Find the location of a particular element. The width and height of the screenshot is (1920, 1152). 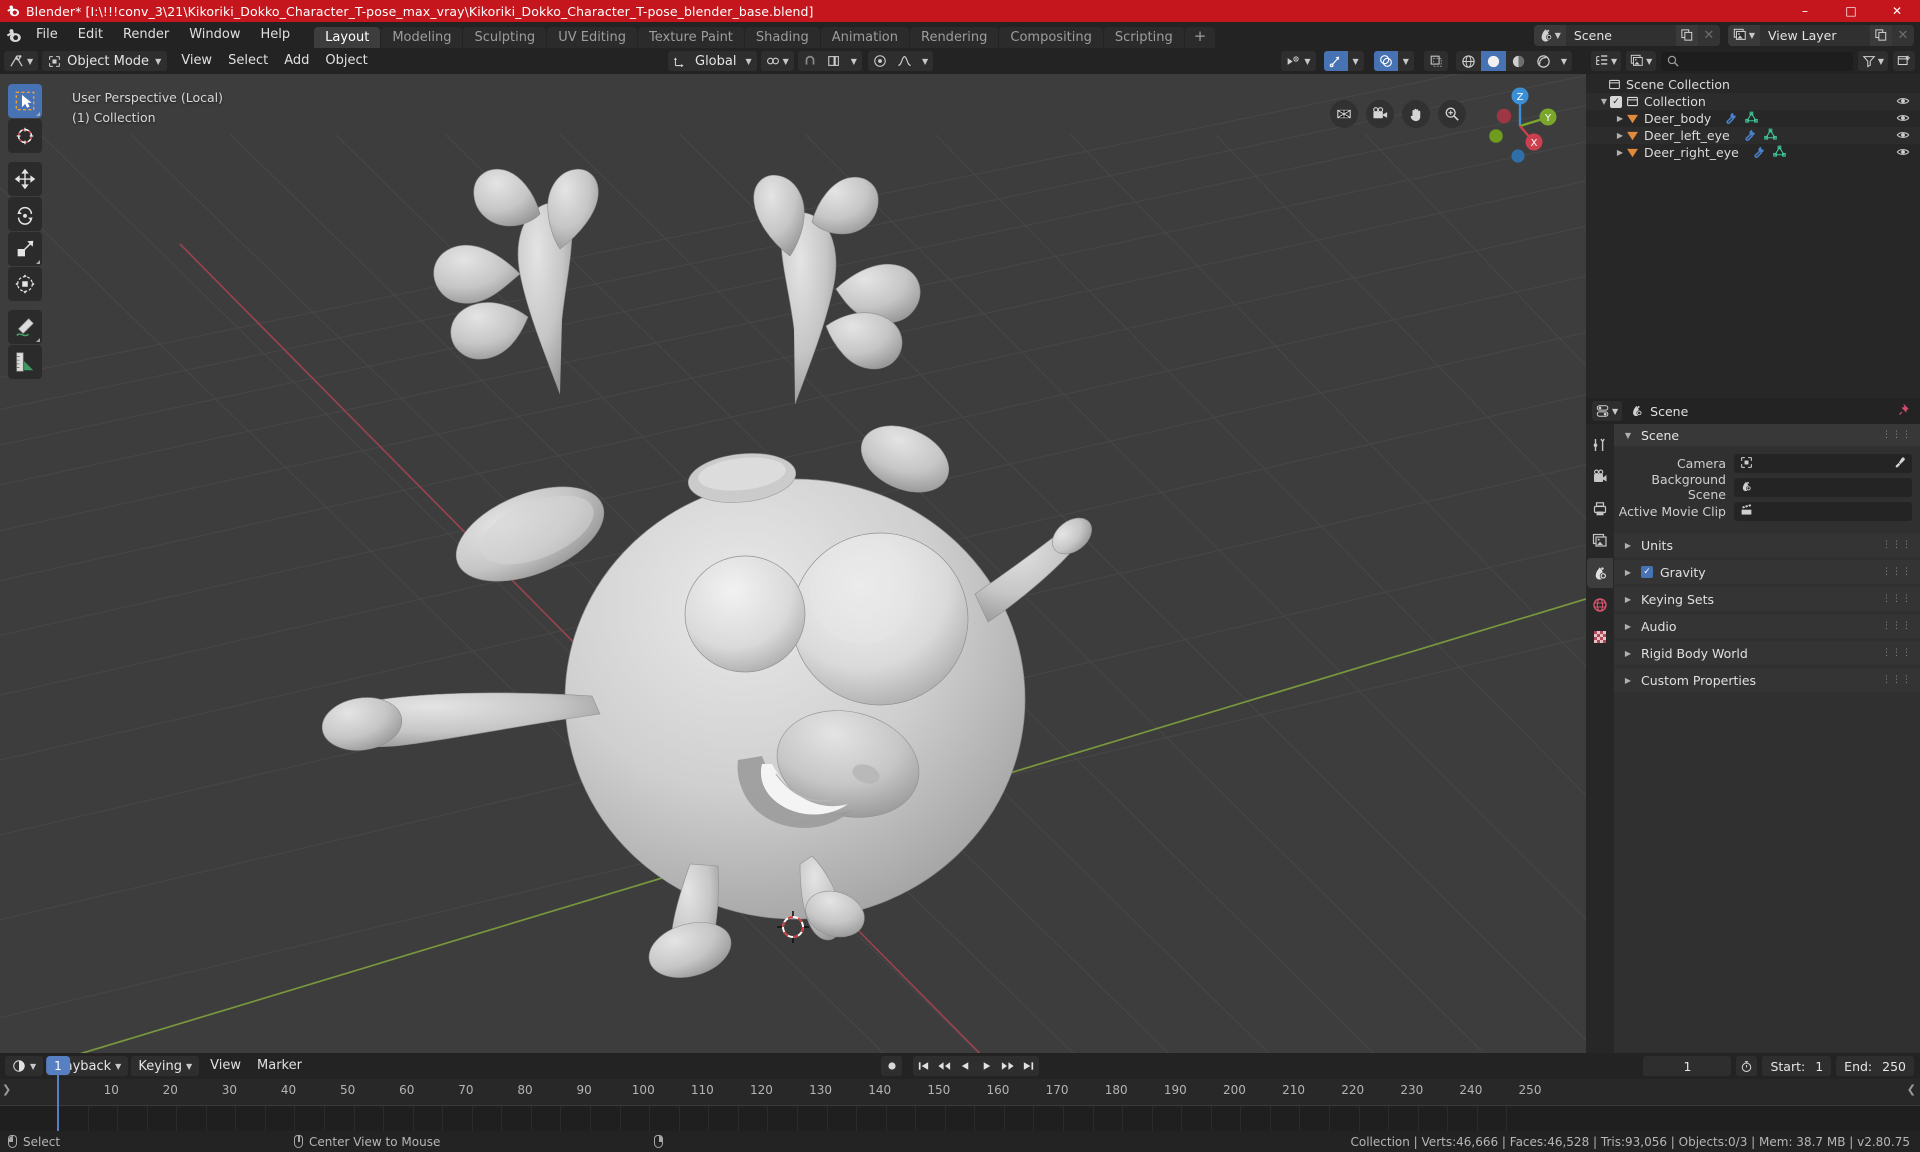

unlink-scene-button: ✕ is located at coordinates (1708, 35).